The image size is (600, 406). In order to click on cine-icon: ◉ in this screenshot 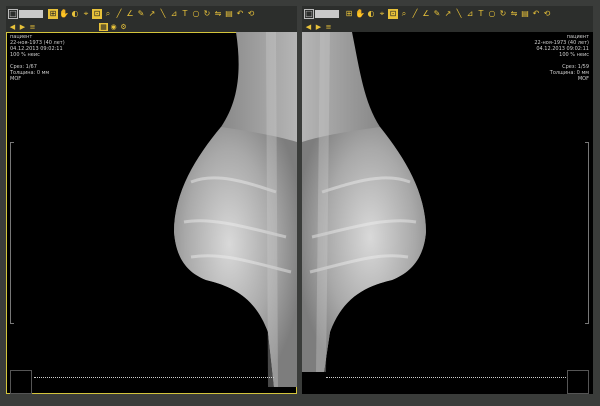, I will do `click(113, 27)`.